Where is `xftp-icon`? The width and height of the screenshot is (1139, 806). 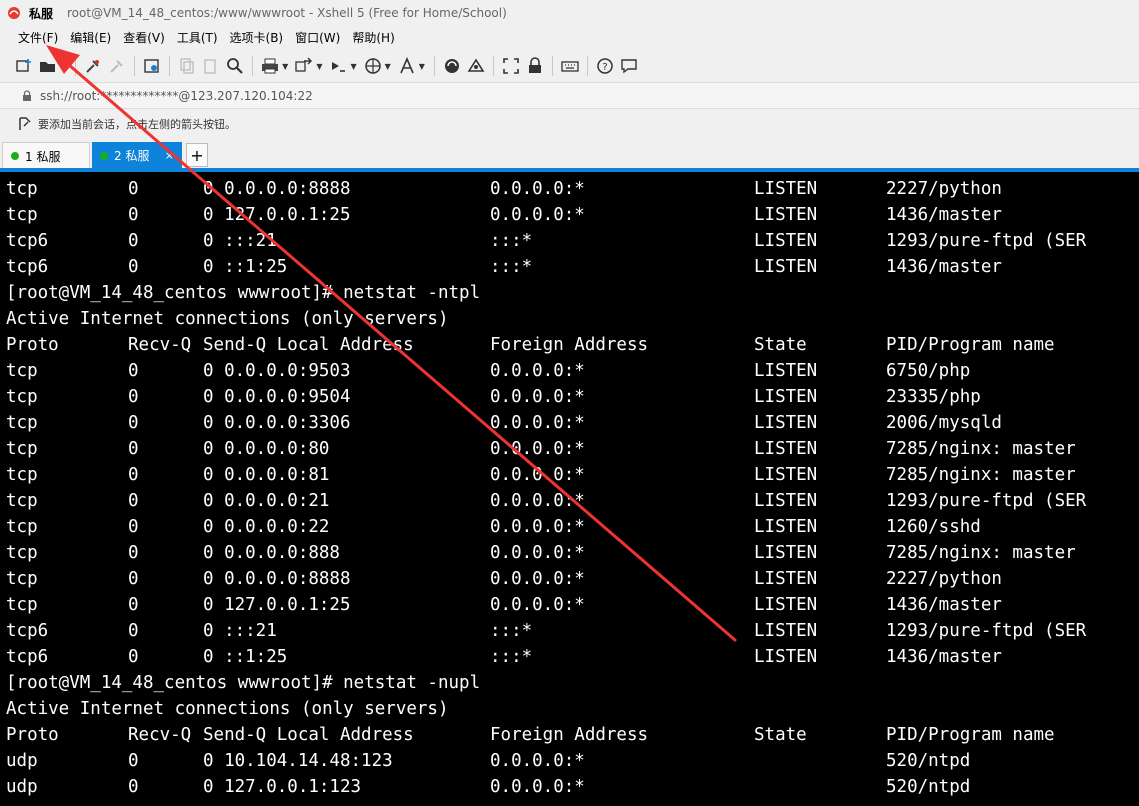 xftp-icon is located at coordinates (452, 66).